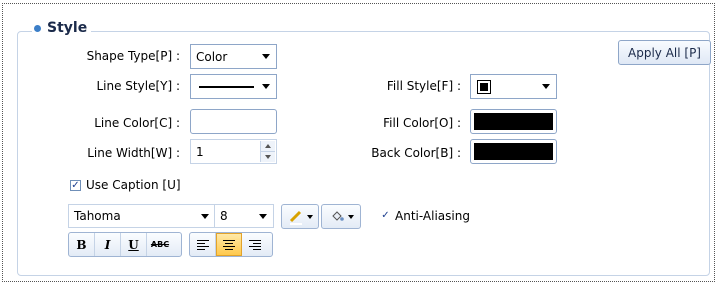 This screenshot has width=718, height=284. What do you see at coordinates (484, 86) in the screenshot?
I see `fill-swatch-icon` at bounding box center [484, 86].